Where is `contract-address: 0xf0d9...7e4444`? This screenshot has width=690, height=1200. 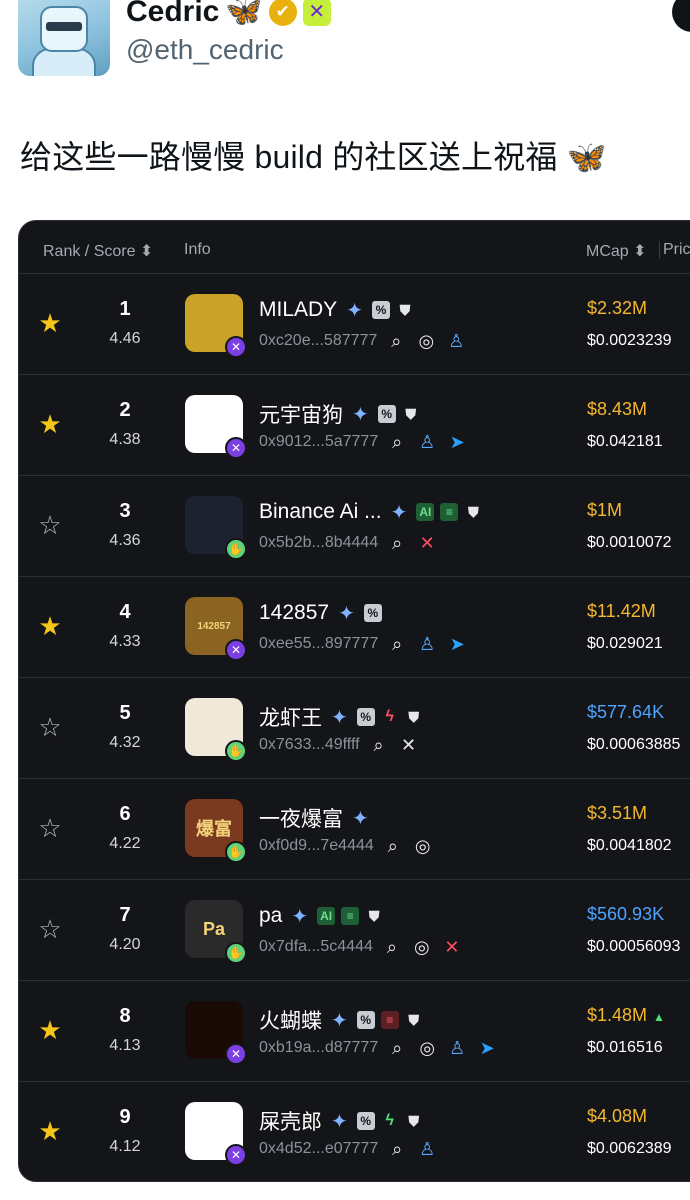 contract-address: 0xf0d9...7e4444 is located at coordinates (316, 846).